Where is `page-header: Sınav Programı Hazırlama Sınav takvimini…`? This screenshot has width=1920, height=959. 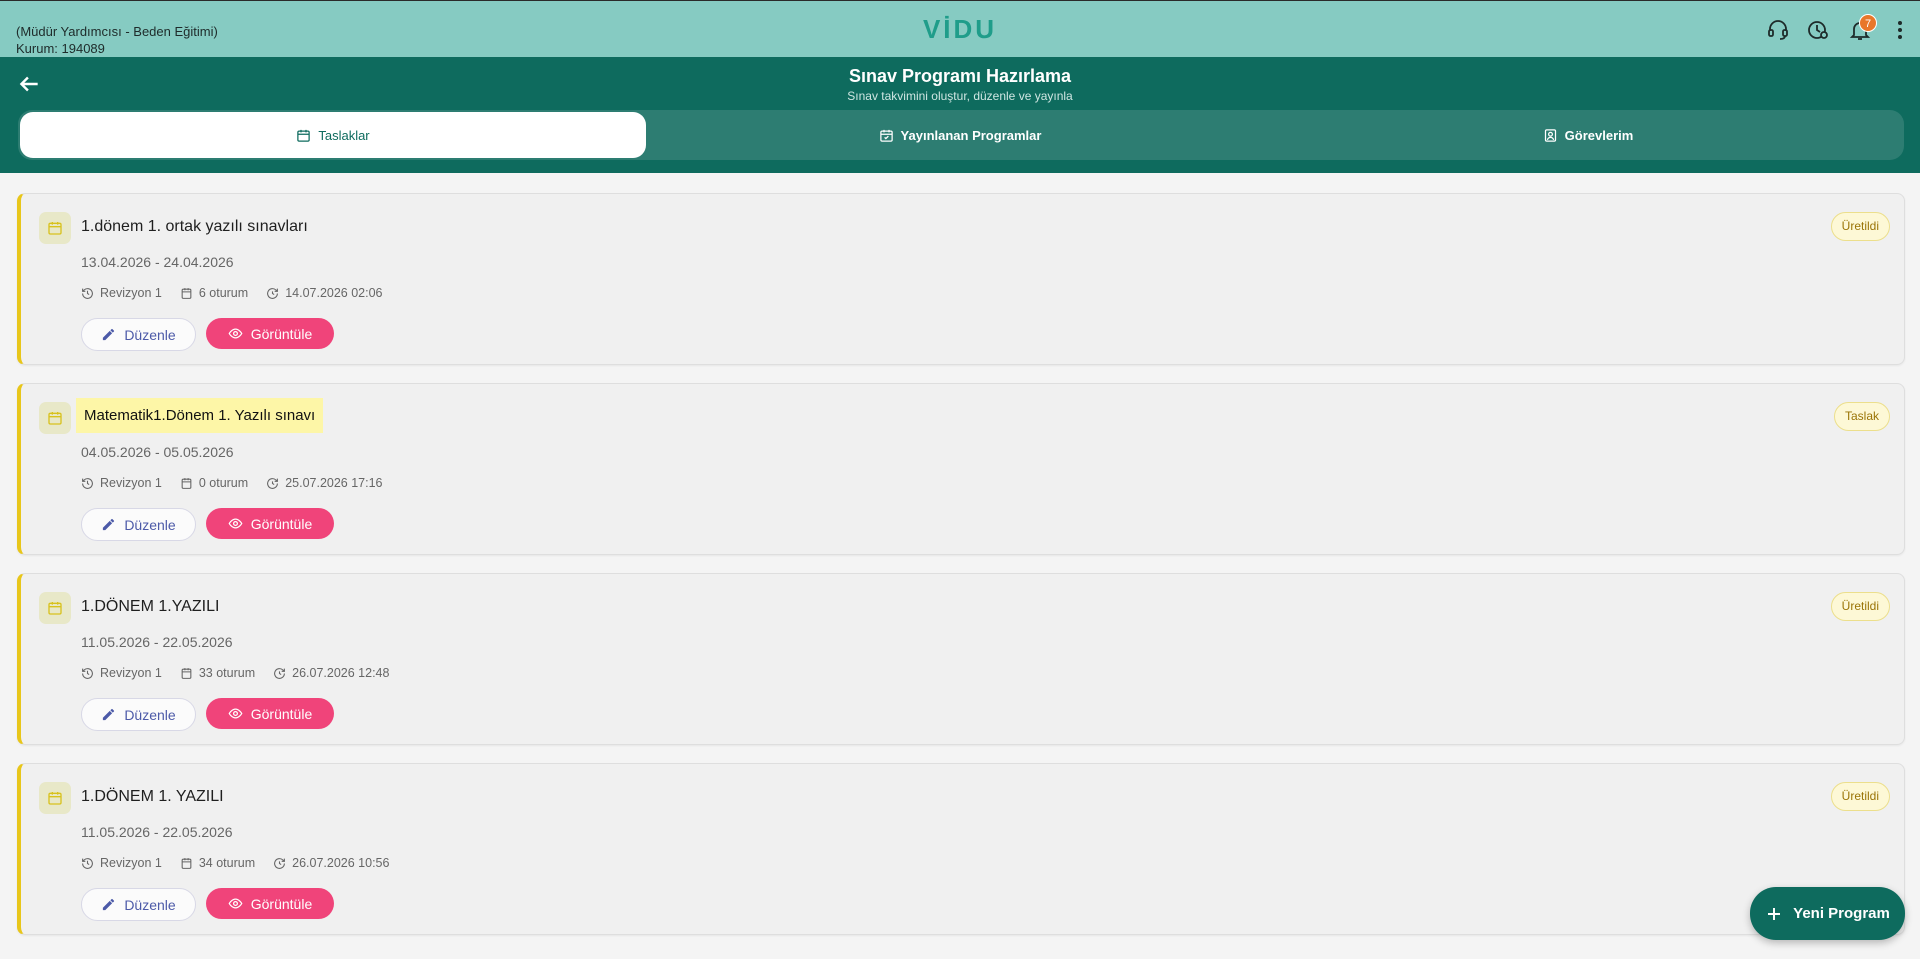 page-header: Sınav Programı Hazırlama Sınav takvimini… is located at coordinates (960, 115).